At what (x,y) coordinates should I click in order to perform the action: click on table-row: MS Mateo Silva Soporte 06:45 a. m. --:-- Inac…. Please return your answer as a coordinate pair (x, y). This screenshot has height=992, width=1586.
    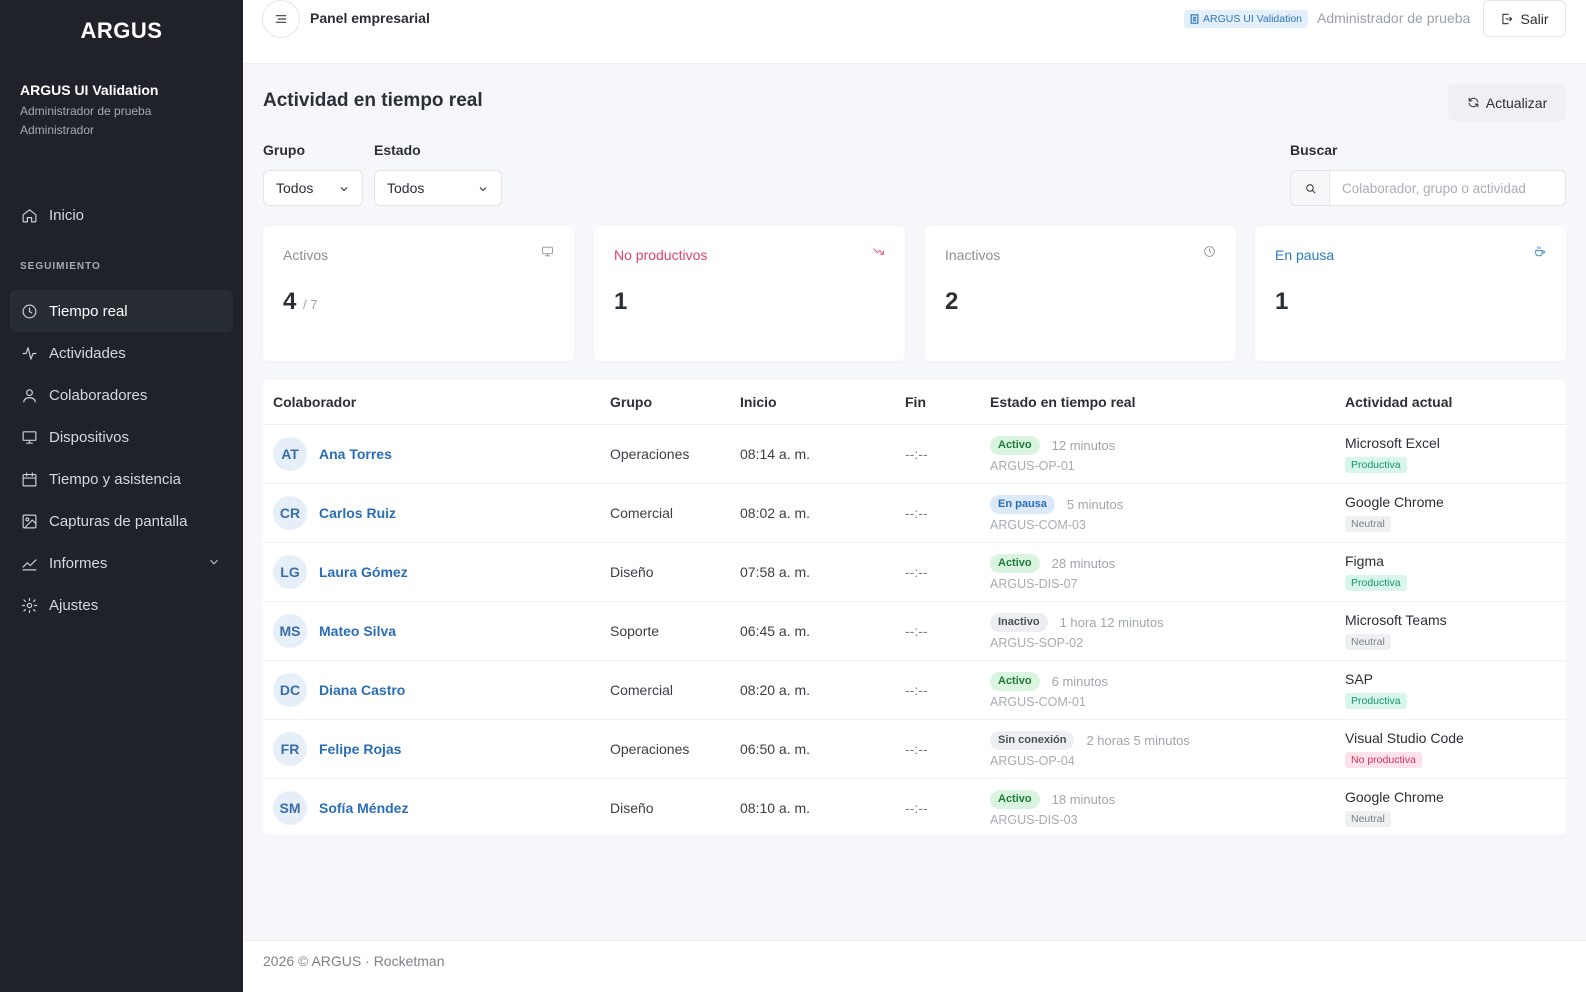
    Looking at the image, I should click on (914, 631).